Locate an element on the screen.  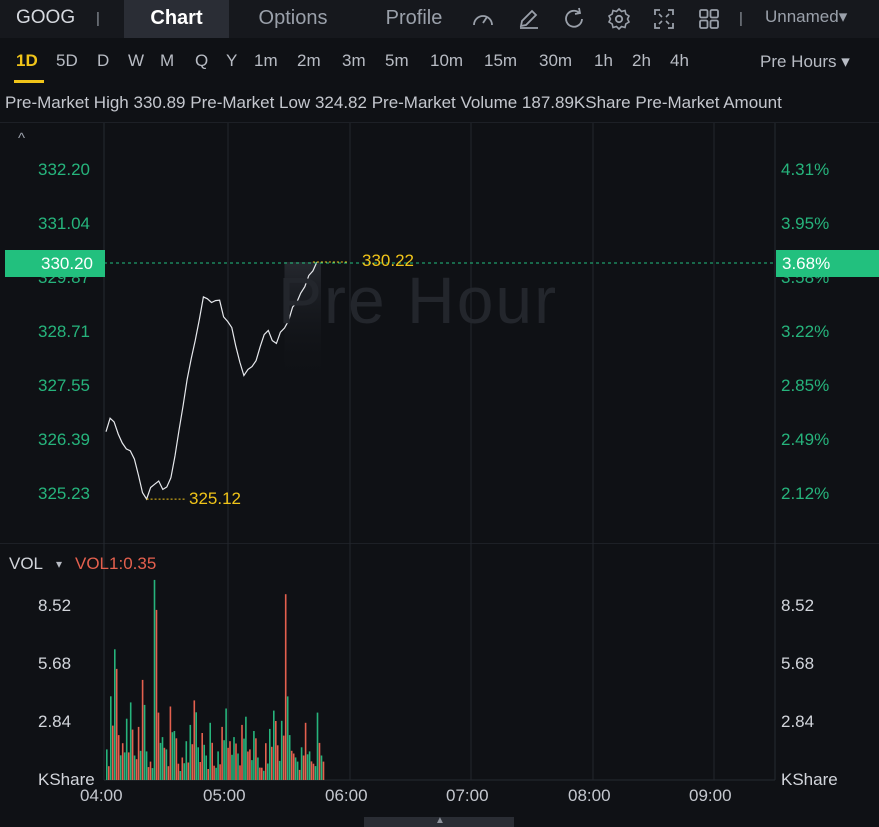
premarket-high-label: Pre-Market High is located at coordinates (67, 102).